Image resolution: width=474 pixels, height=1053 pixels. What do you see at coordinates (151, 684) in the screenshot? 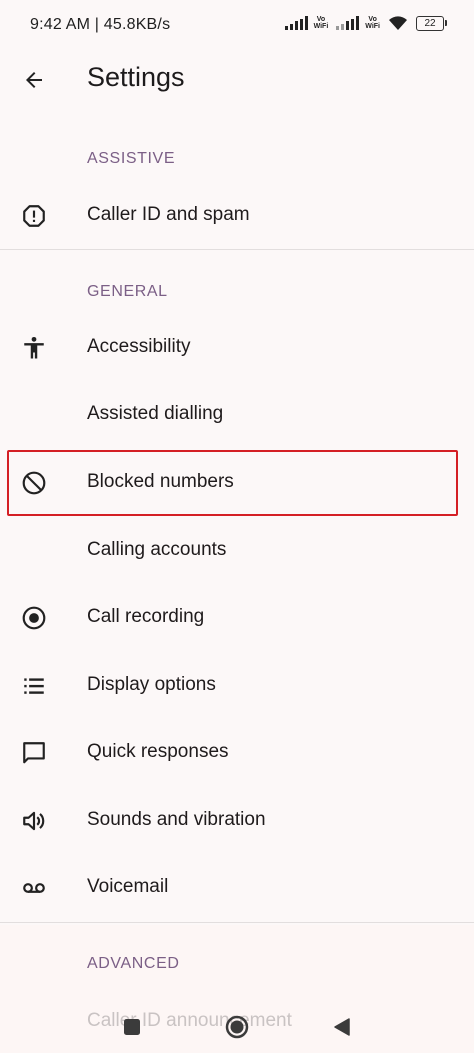
I see `setting-label: Display options` at bounding box center [151, 684].